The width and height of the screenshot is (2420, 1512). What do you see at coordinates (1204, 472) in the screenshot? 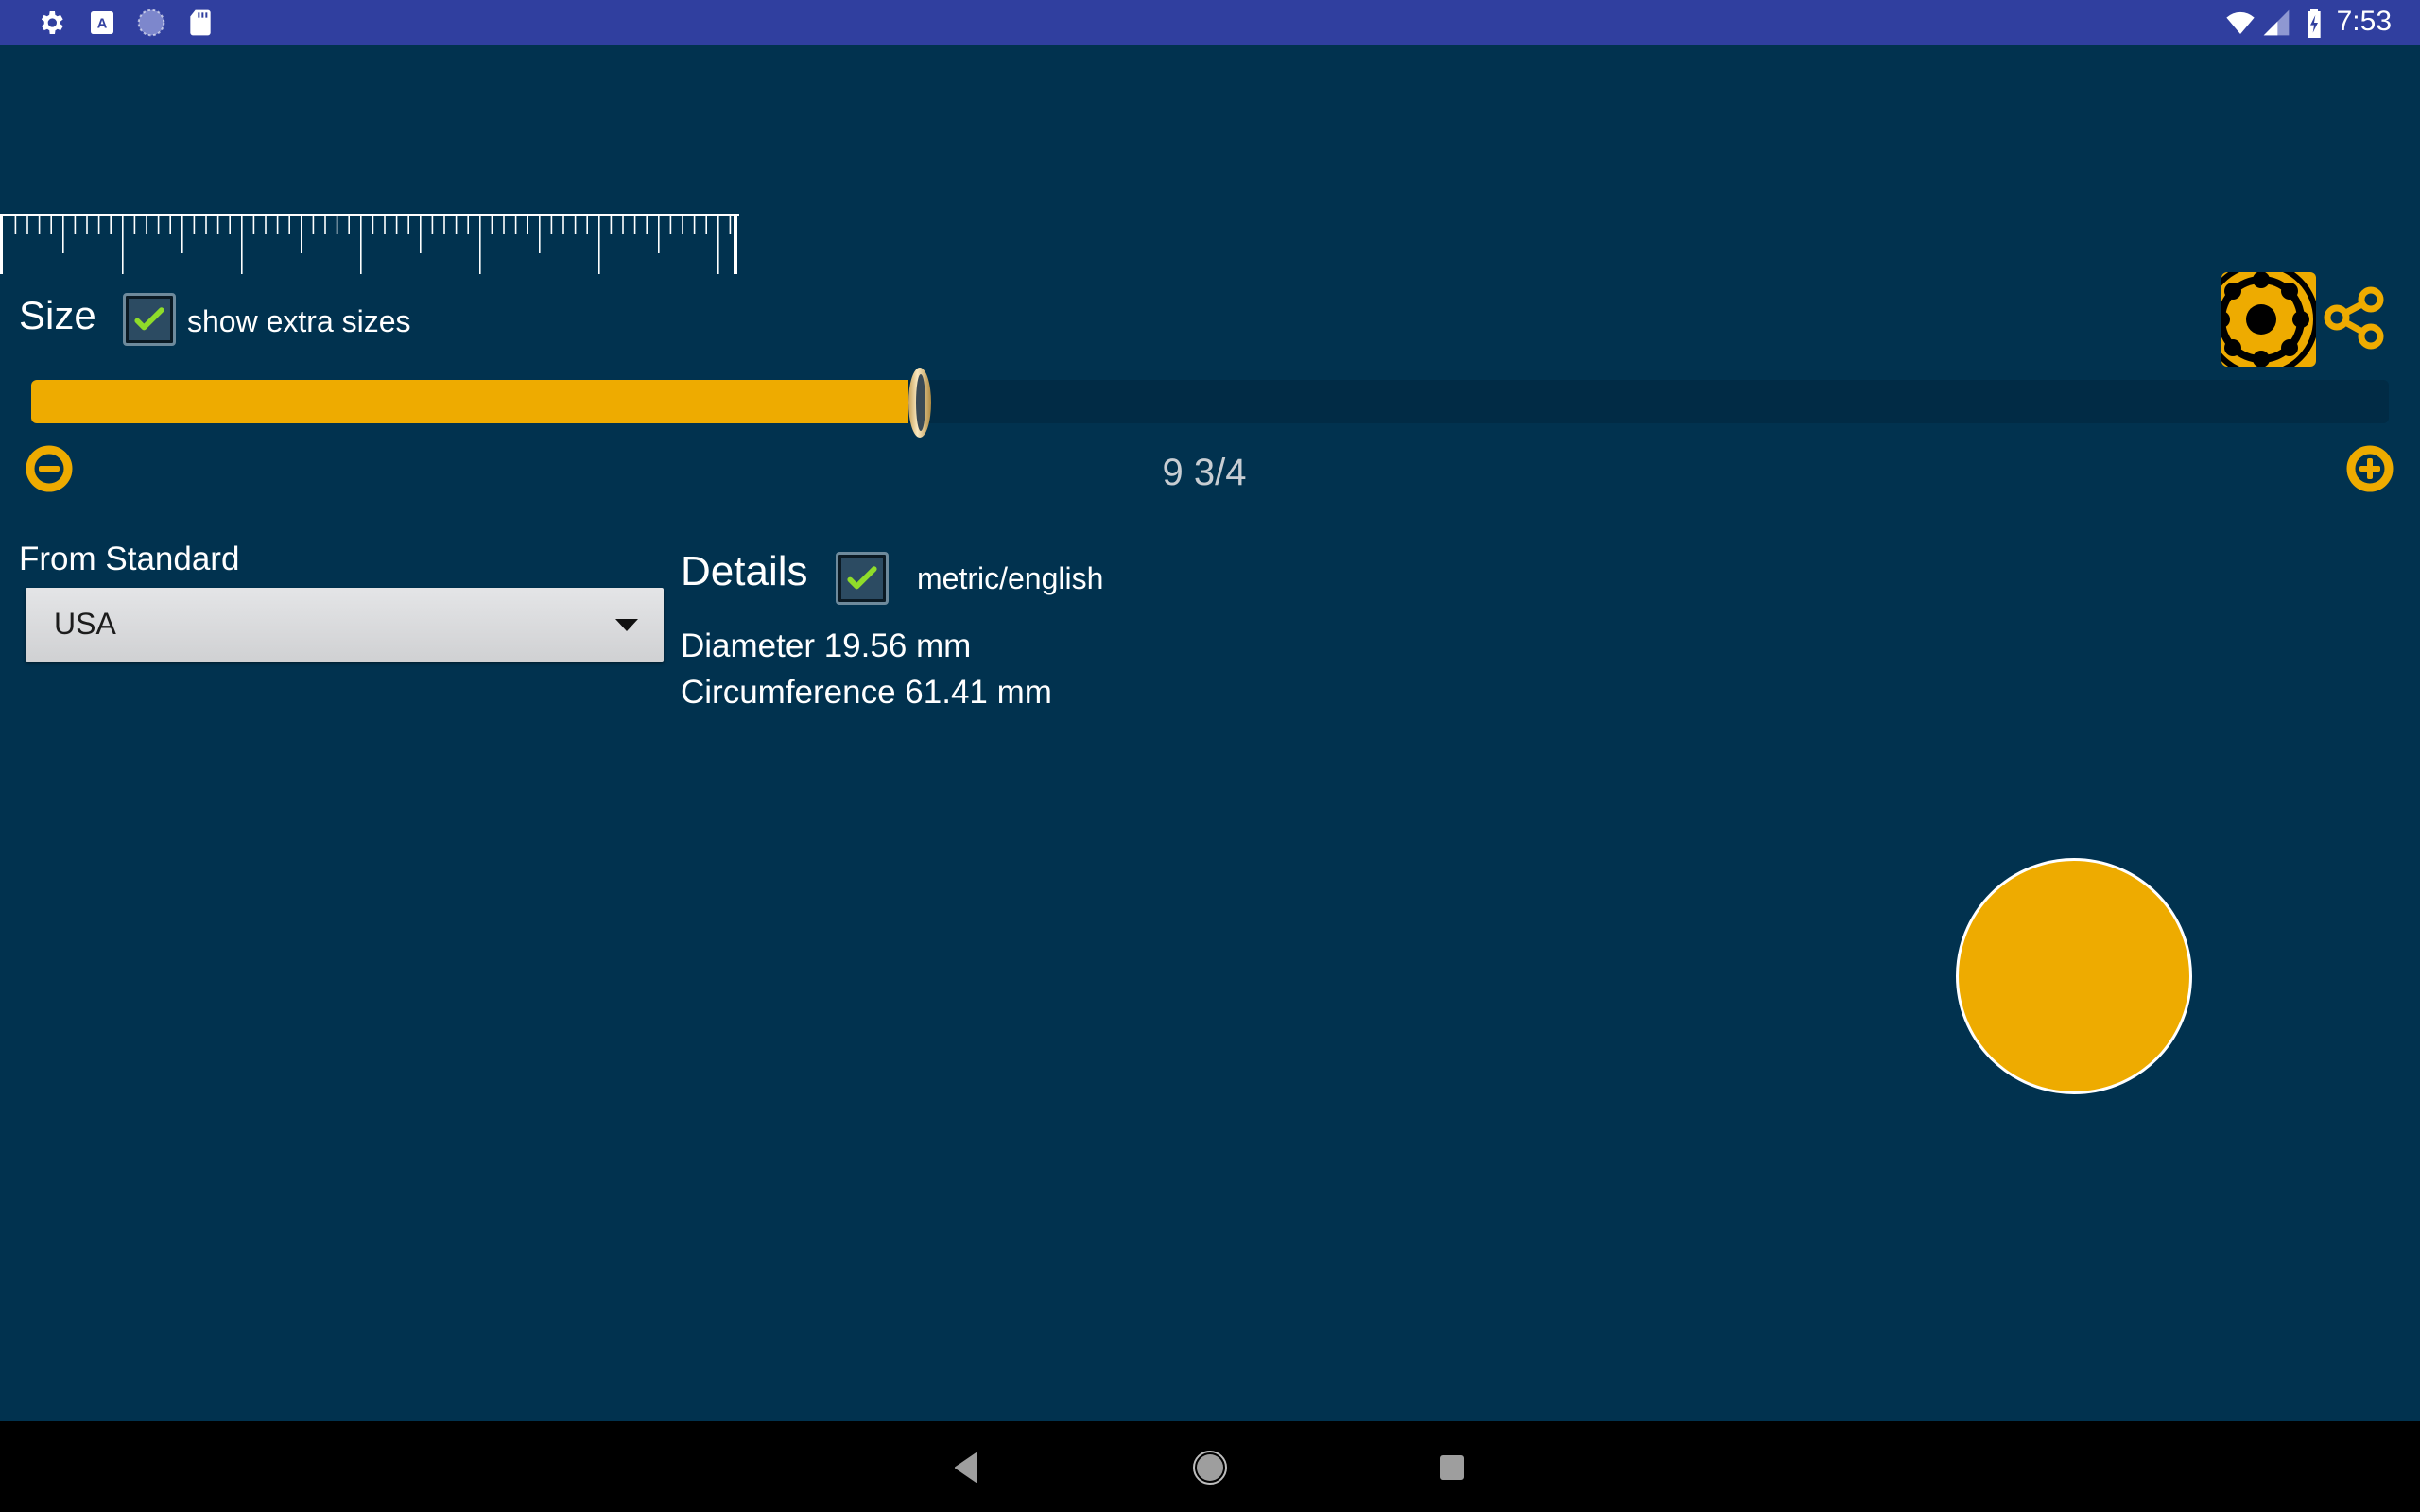
I see `size-value: 9 3/4` at bounding box center [1204, 472].